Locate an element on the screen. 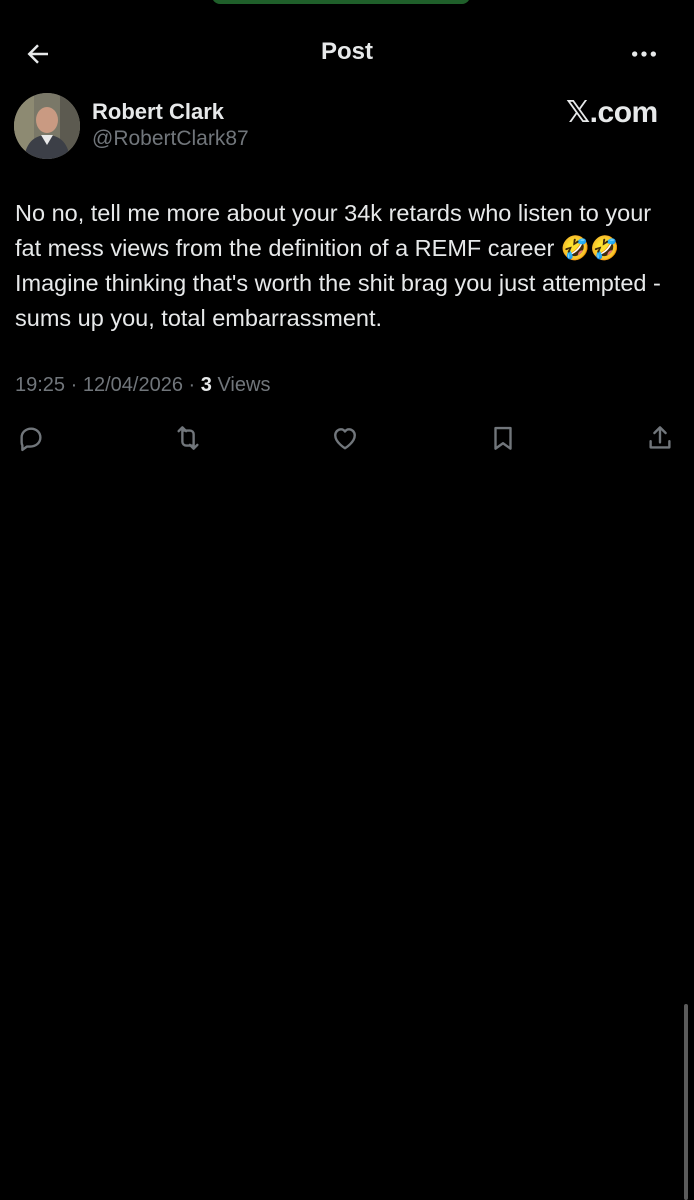 Image resolution: width=694 pixels, height=1200 pixels. bookmark-icon is located at coordinates (503, 438).